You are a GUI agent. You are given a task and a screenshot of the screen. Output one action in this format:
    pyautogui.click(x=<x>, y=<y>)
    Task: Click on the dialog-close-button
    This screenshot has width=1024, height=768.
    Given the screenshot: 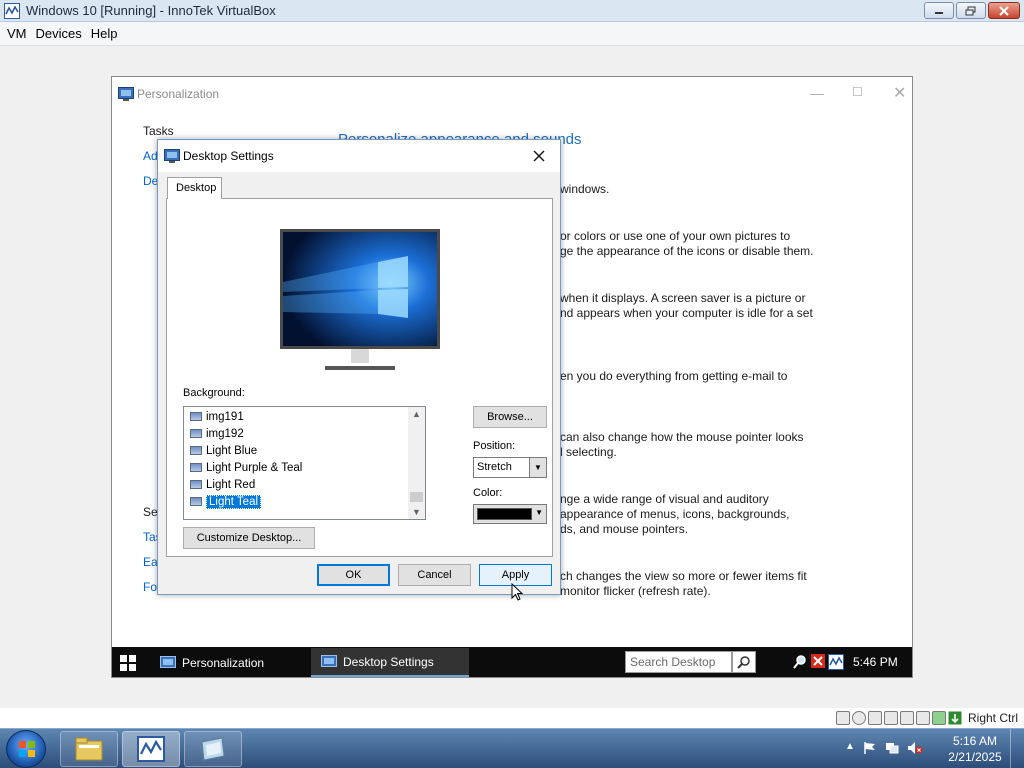 What is the action you would take?
    pyautogui.click(x=539, y=156)
    